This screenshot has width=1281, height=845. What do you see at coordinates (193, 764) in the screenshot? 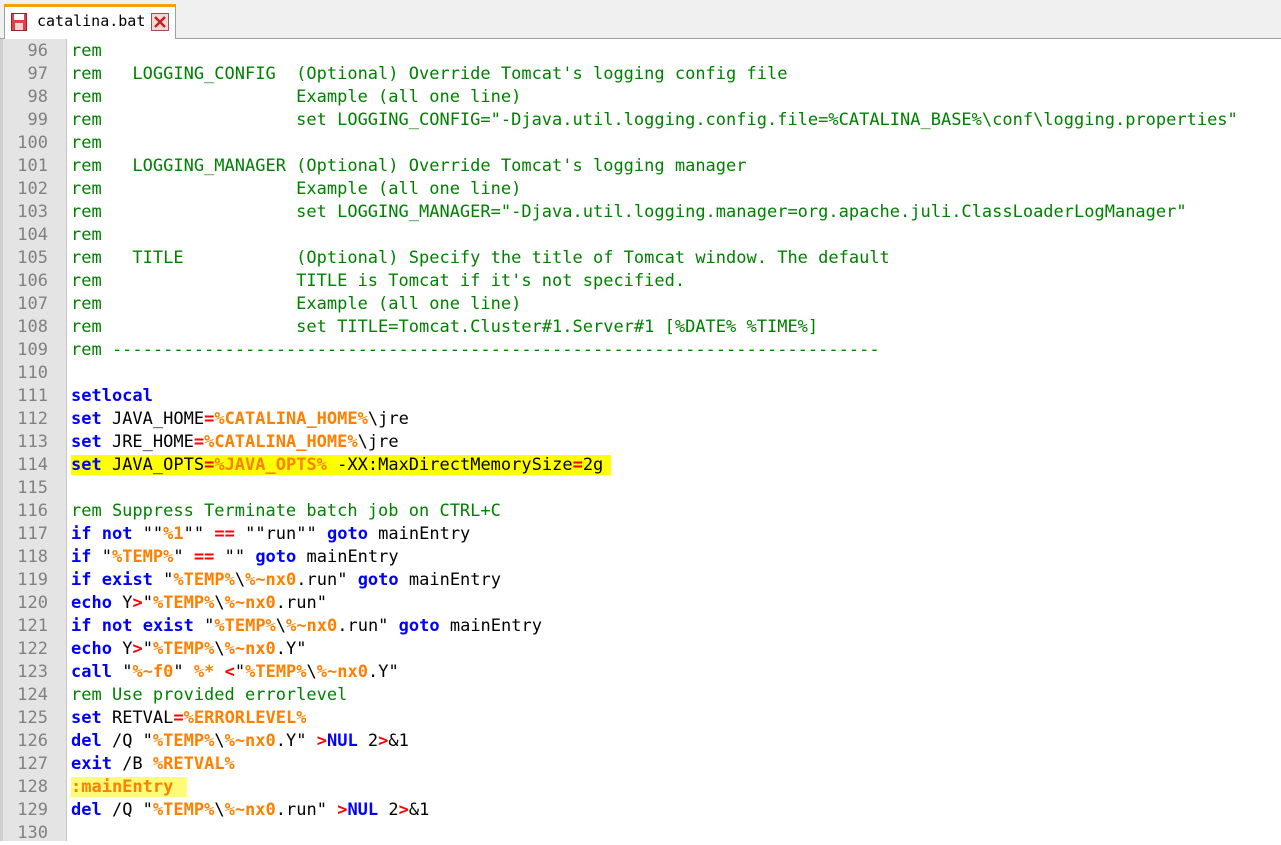
I see `code-token: %RETVAL%` at bounding box center [193, 764].